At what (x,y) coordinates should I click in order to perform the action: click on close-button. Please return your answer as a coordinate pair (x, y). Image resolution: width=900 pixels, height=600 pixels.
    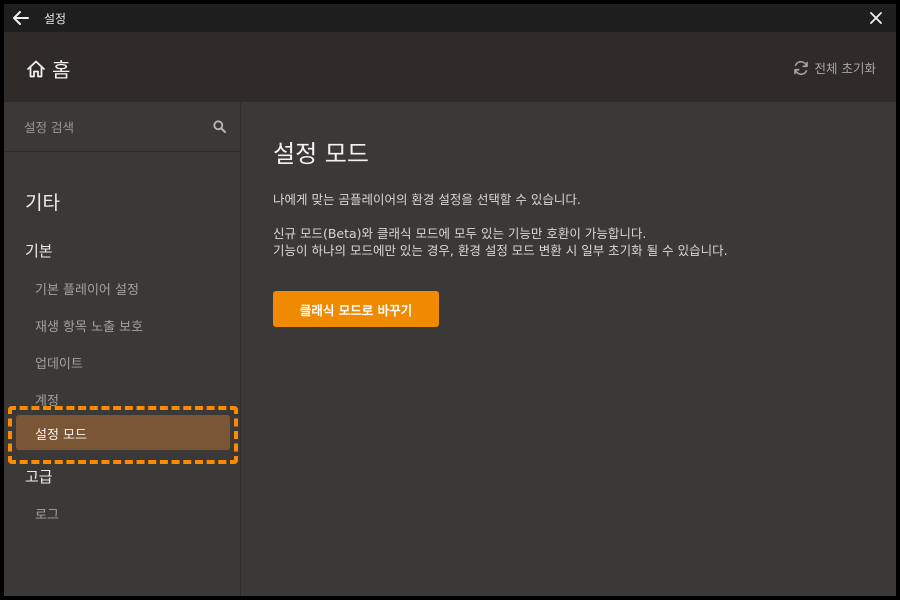
    Looking at the image, I should click on (876, 18).